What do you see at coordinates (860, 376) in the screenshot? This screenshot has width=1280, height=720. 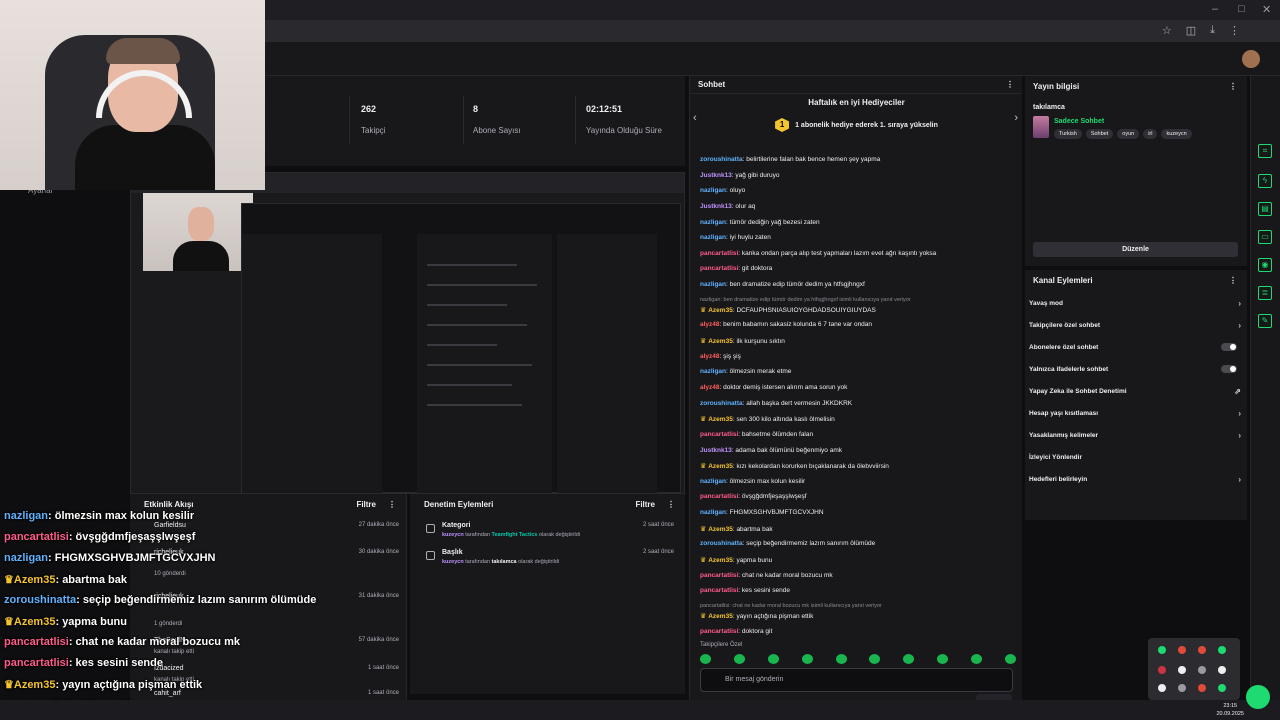 I see `chat-message: nazligan: ölmezsin merak etme` at bounding box center [860, 376].